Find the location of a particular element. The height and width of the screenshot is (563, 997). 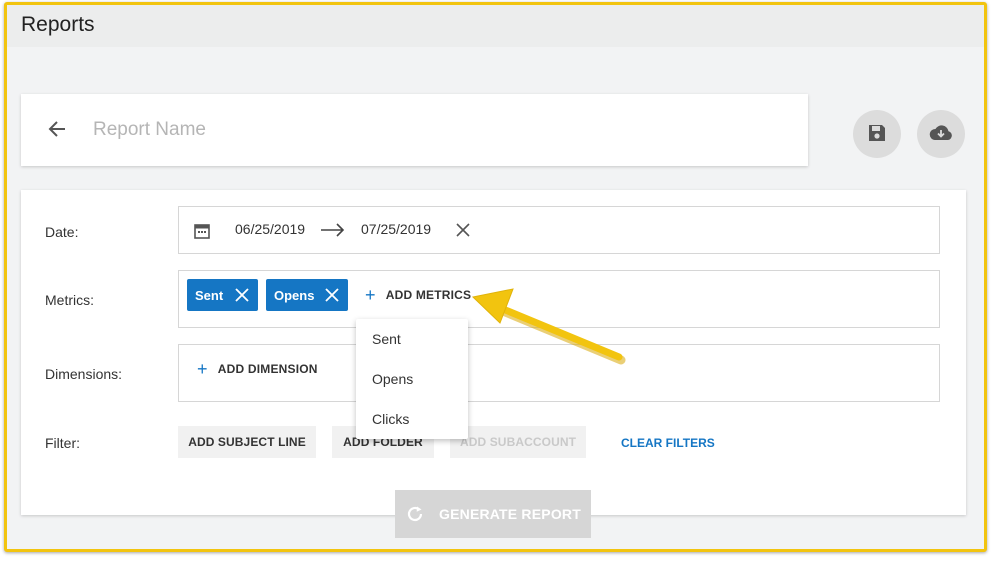

arrow-left-icon is located at coordinates (57, 129).